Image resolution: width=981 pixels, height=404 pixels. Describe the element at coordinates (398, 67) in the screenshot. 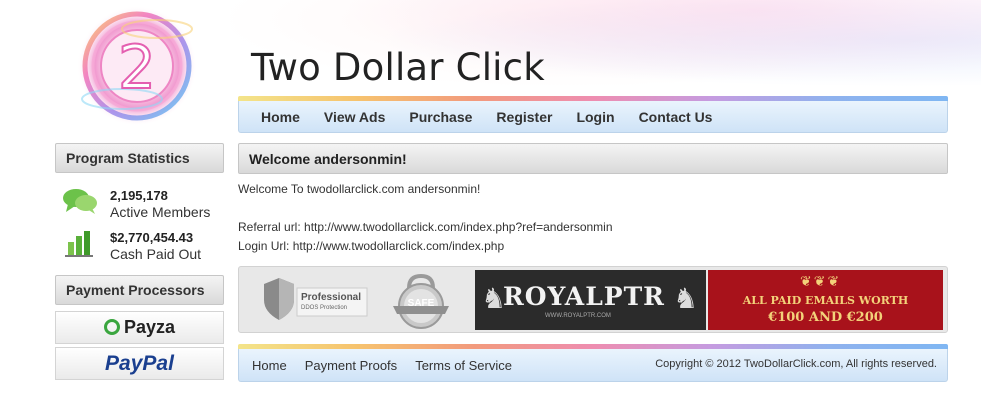

I see `site-title: Two Dollar Click` at that location.